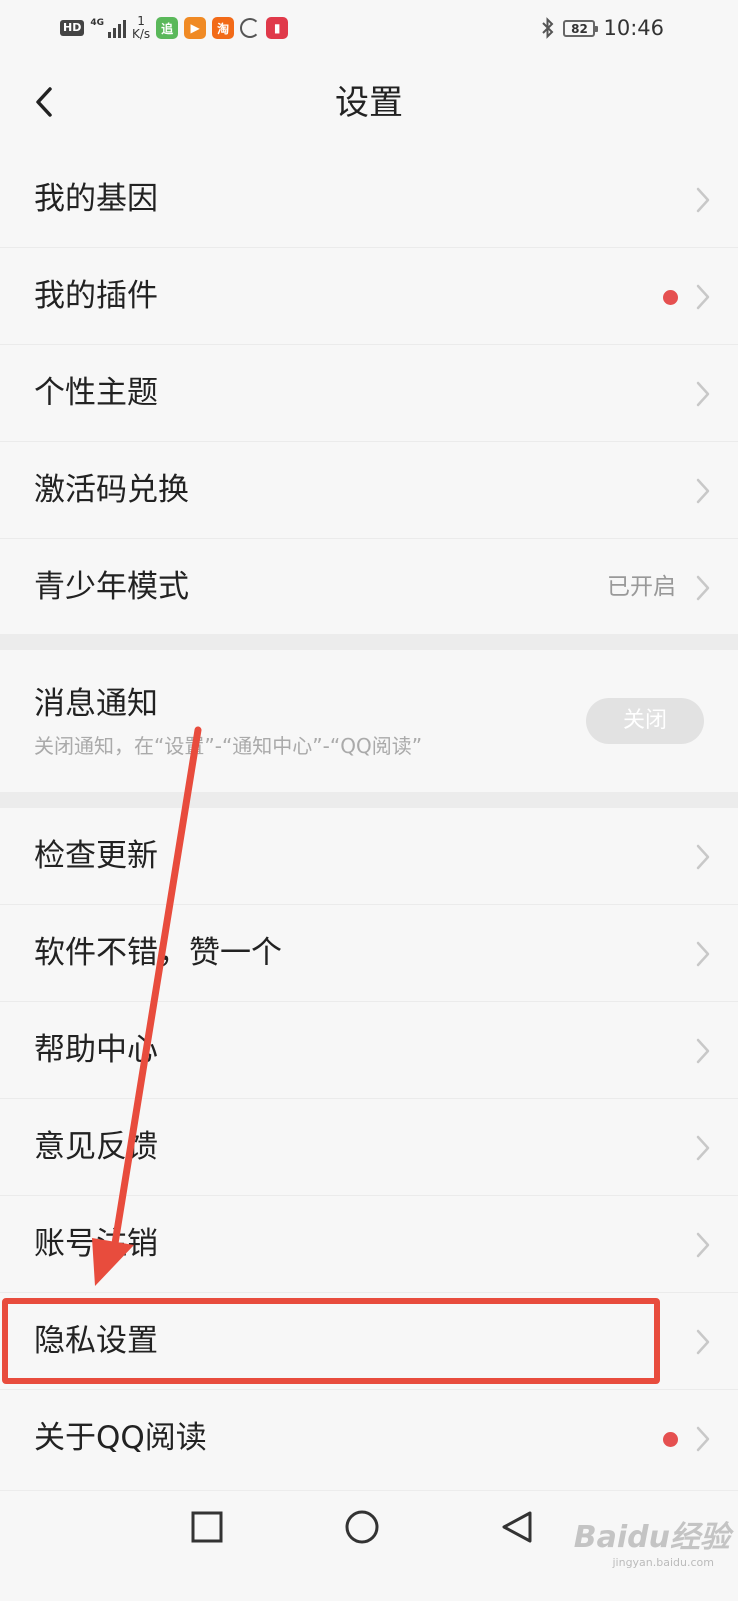 The height and width of the screenshot is (1601, 738). Describe the element at coordinates (111, 490) in the screenshot. I see `row-label: 激活码兑换` at that location.